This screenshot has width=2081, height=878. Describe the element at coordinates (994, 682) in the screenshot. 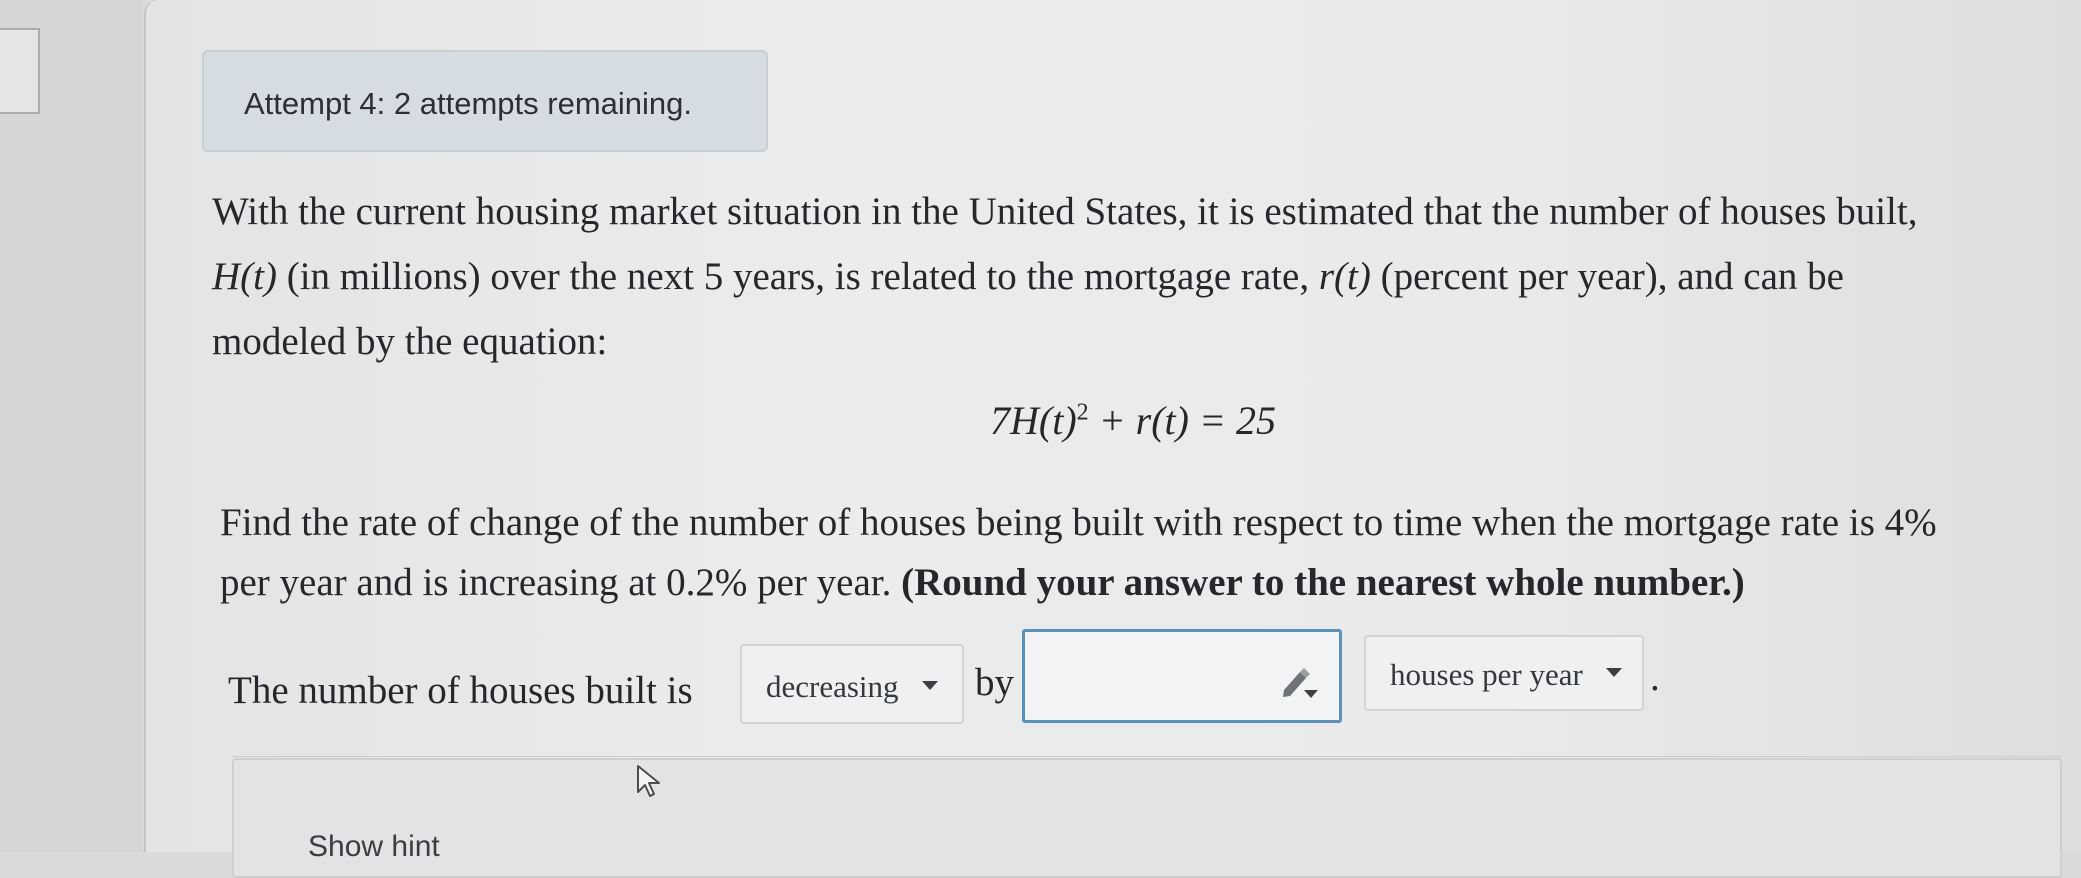

I see `answer-connector: by` at that location.